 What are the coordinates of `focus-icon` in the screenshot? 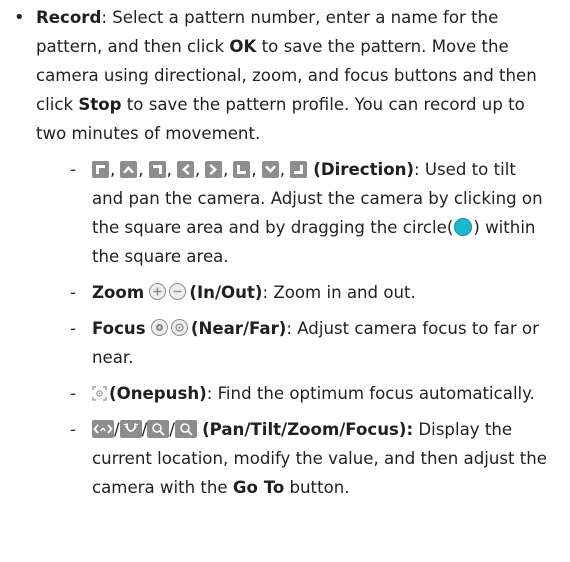 It's located at (185, 429).